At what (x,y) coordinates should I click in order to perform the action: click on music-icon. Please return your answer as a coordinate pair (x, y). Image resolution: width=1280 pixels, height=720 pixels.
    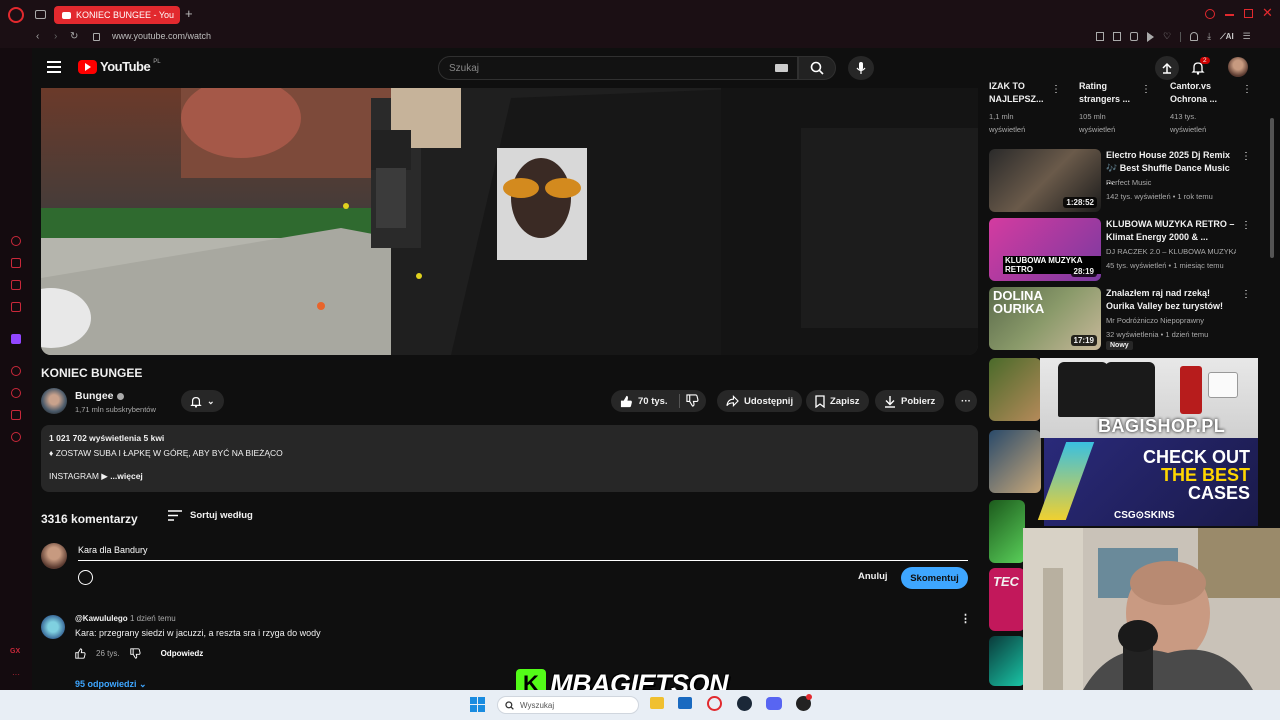
    Looking at the image, I should click on (16, 307).